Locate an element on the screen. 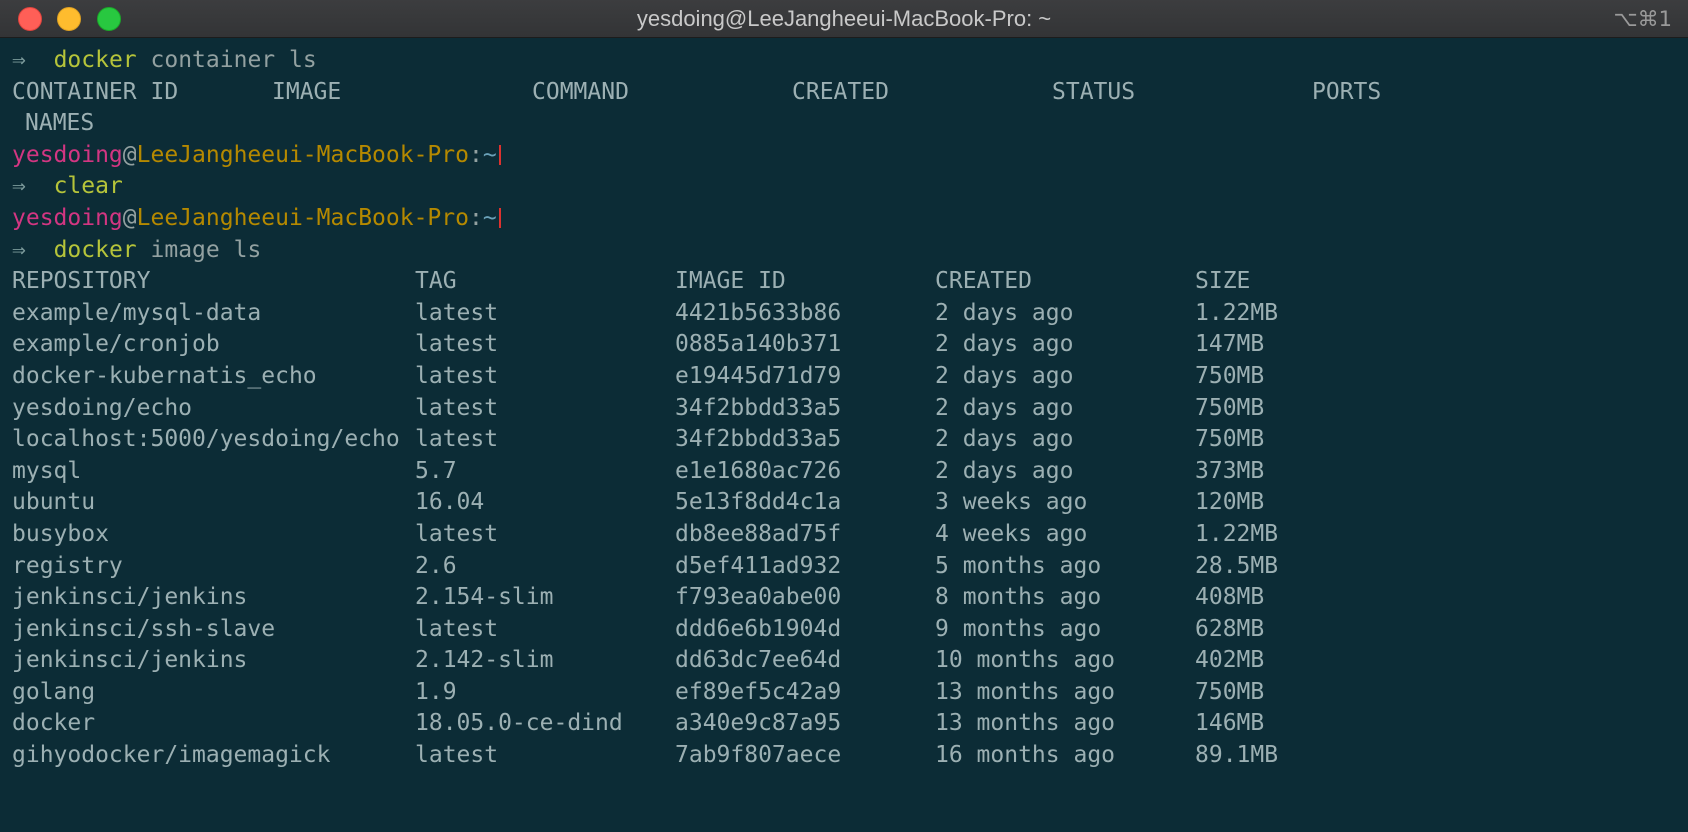 This screenshot has height=832, width=1688. header-status: STATUS is located at coordinates (1094, 91).